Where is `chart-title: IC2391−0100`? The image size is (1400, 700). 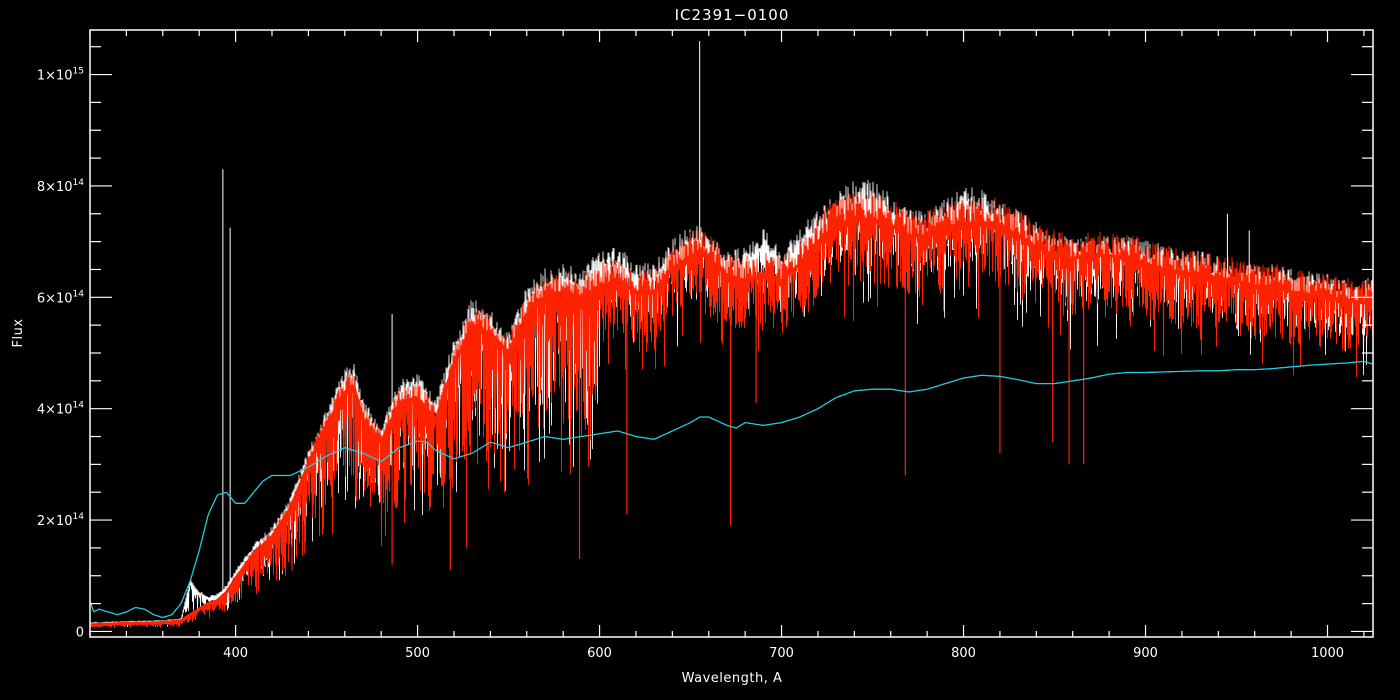 chart-title: IC2391−0100 is located at coordinates (732, 15).